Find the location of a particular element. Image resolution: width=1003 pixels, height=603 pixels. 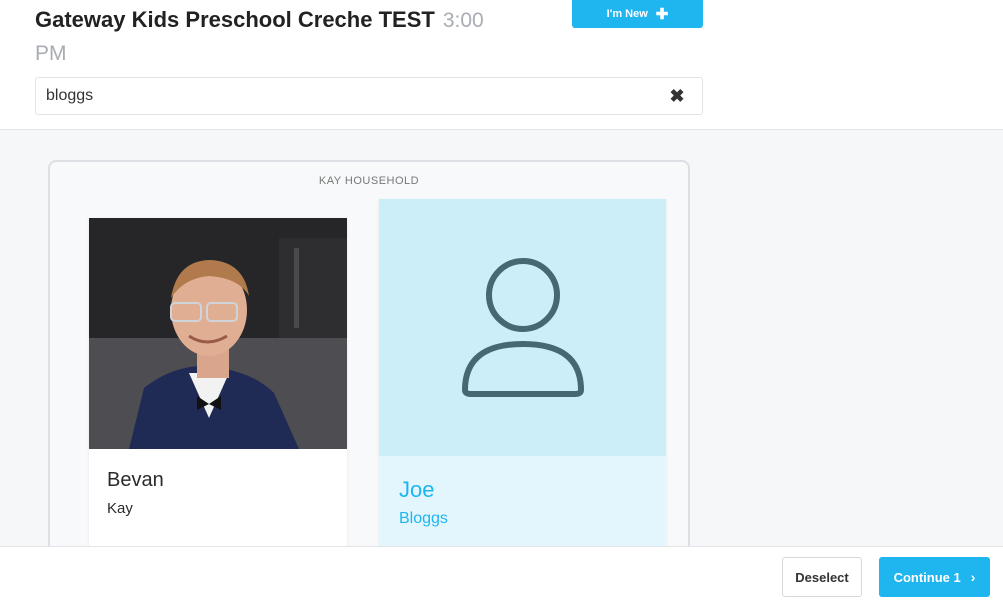

search-box: ✖ is located at coordinates (369, 96).